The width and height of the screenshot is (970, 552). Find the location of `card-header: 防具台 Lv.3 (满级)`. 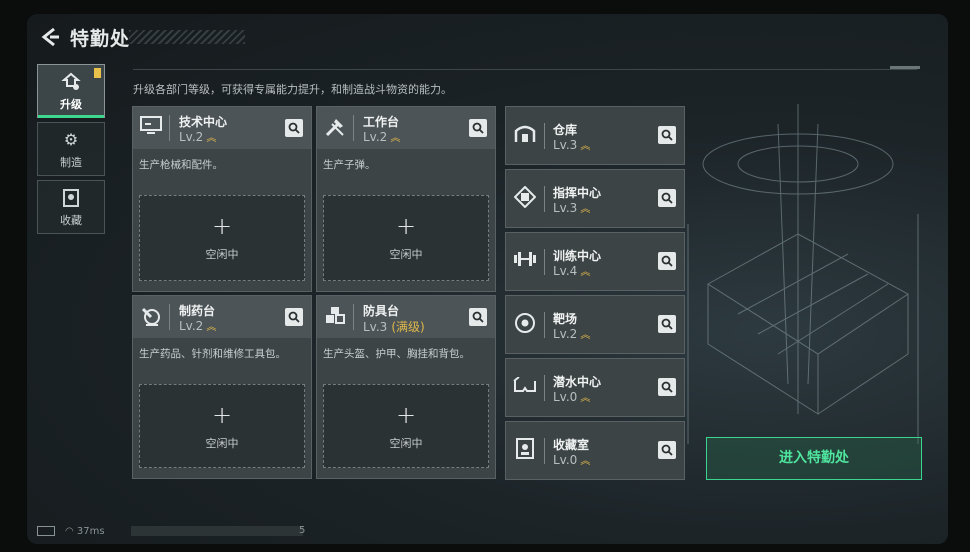

card-header: 防具台 Lv.3 (满级) is located at coordinates (406, 317).